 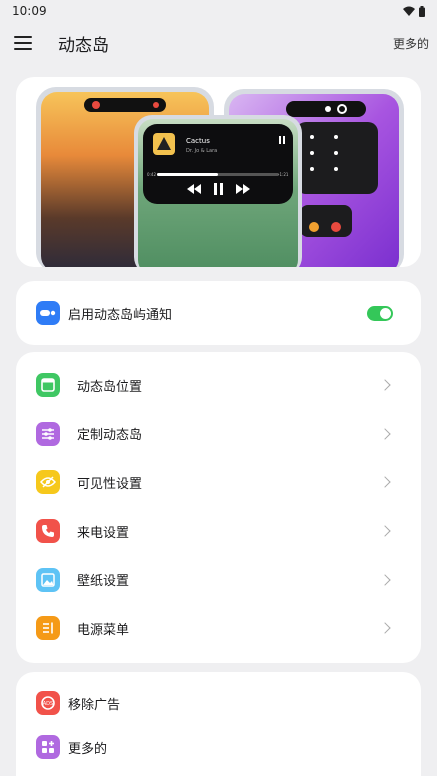 What do you see at coordinates (88, 749) in the screenshot?
I see `more-apps-label: 更多的` at bounding box center [88, 749].